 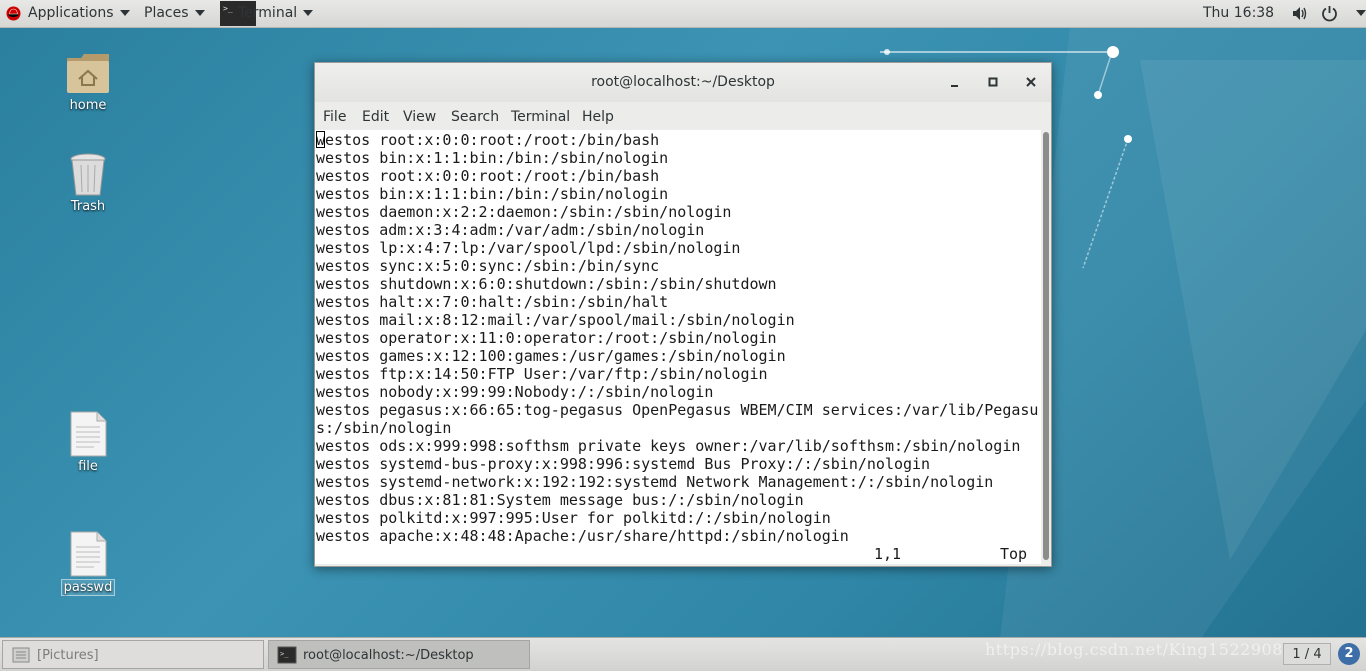 What do you see at coordinates (475, 117) in the screenshot?
I see `menu-search: Search` at bounding box center [475, 117].